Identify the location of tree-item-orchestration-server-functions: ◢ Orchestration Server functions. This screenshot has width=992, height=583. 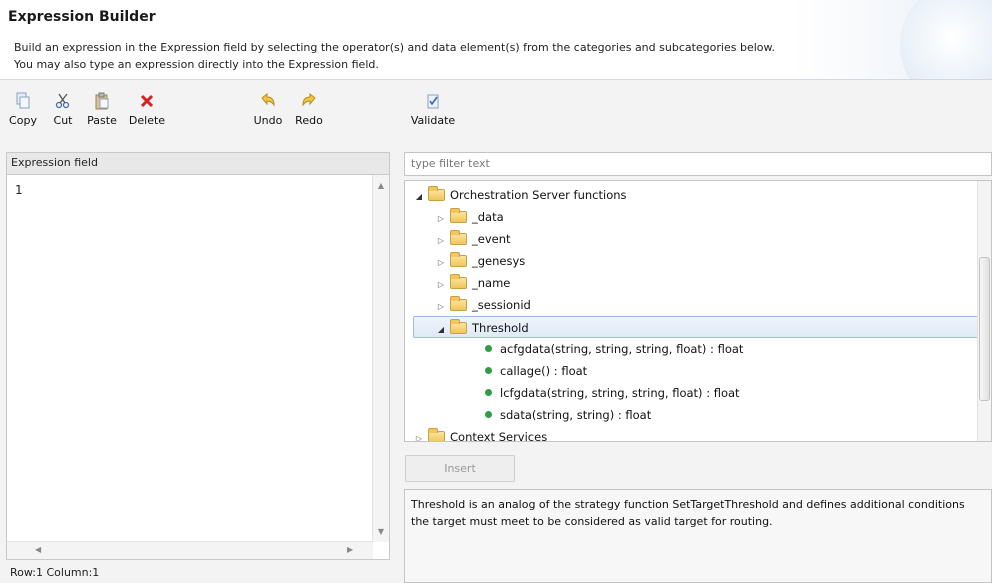
(520, 195).